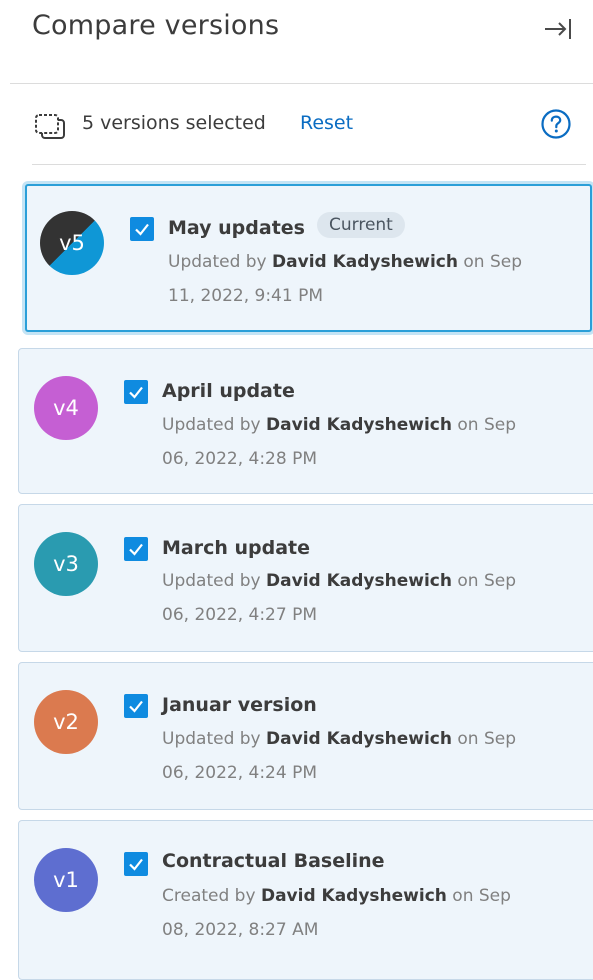 The image size is (593, 980). What do you see at coordinates (240, 459) in the screenshot?
I see `meta-date-rest: 06, 2022, 4:28 PM` at bounding box center [240, 459].